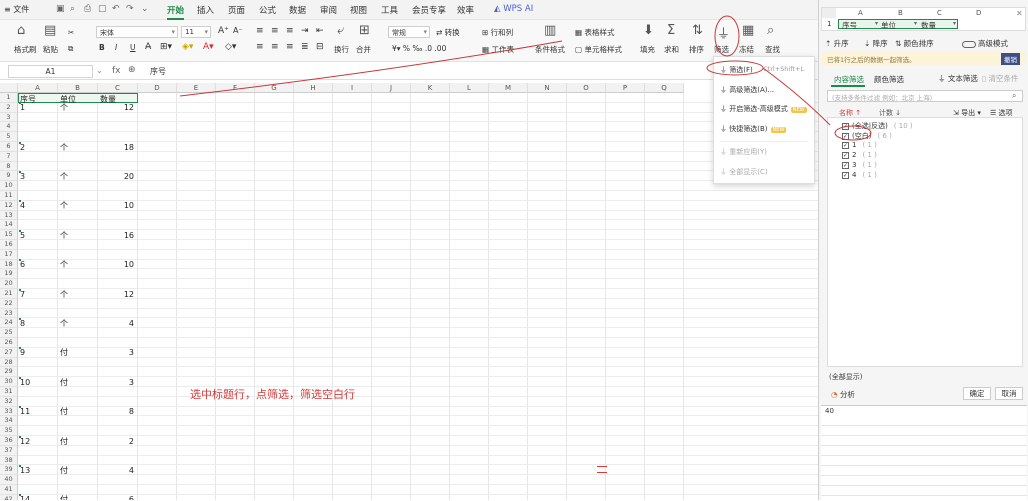 The image size is (1028, 501). What do you see at coordinates (290, 31) in the screenshot?
I see `align-bottom-icon: ≡` at bounding box center [290, 31].